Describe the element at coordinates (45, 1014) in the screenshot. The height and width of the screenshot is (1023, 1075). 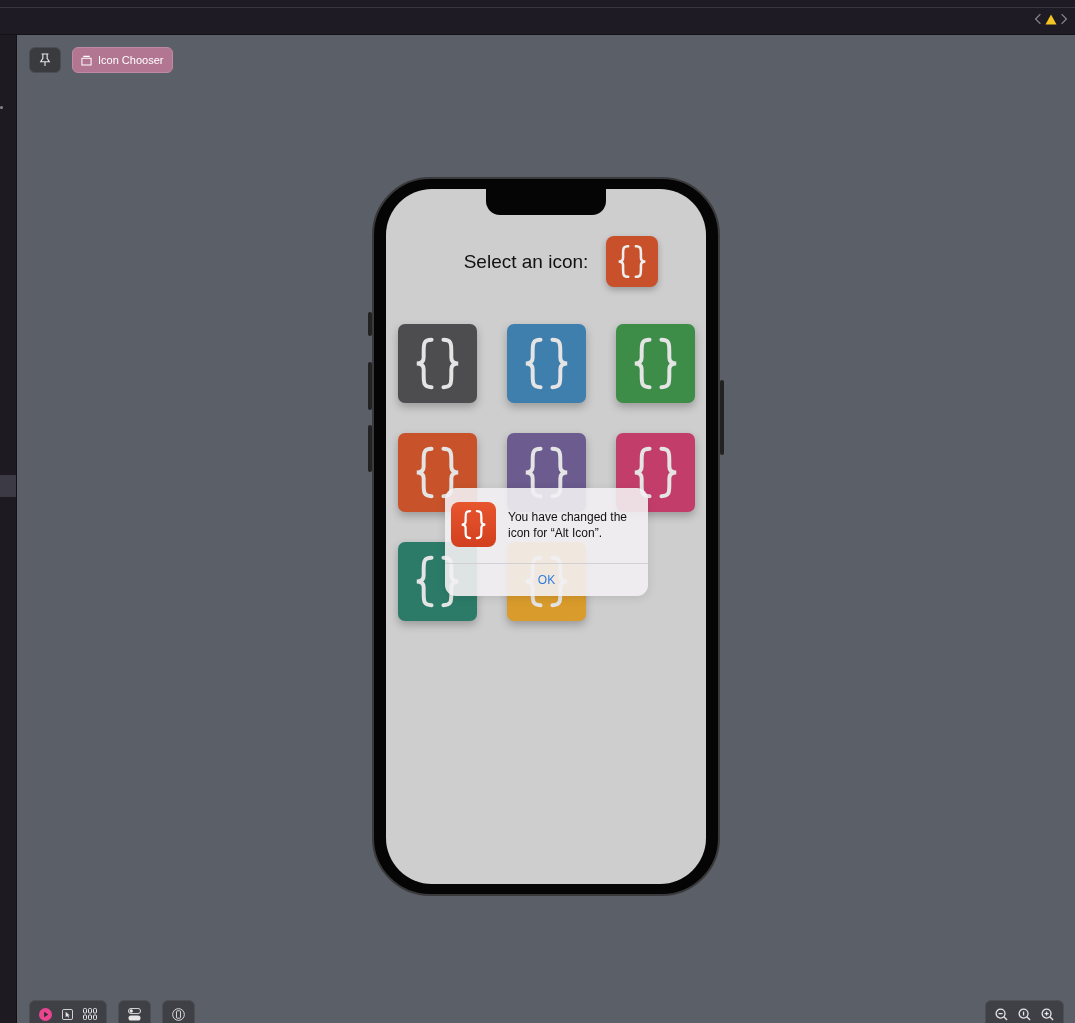
I see `play-icon` at that location.